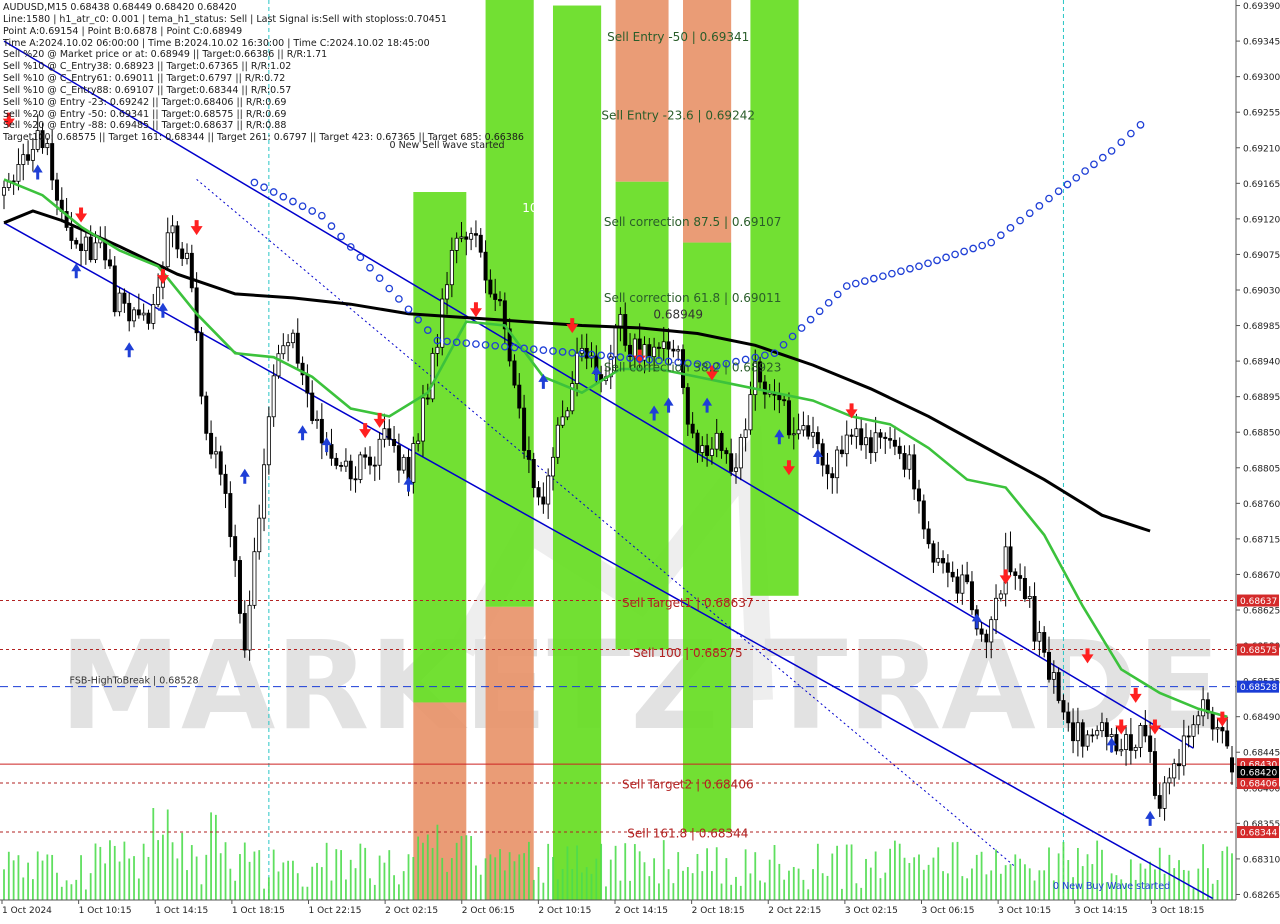 The height and width of the screenshot is (924, 1280). Describe the element at coordinates (1261, 896) in the screenshot. I see `price-tick-label: 0.68265` at that location.